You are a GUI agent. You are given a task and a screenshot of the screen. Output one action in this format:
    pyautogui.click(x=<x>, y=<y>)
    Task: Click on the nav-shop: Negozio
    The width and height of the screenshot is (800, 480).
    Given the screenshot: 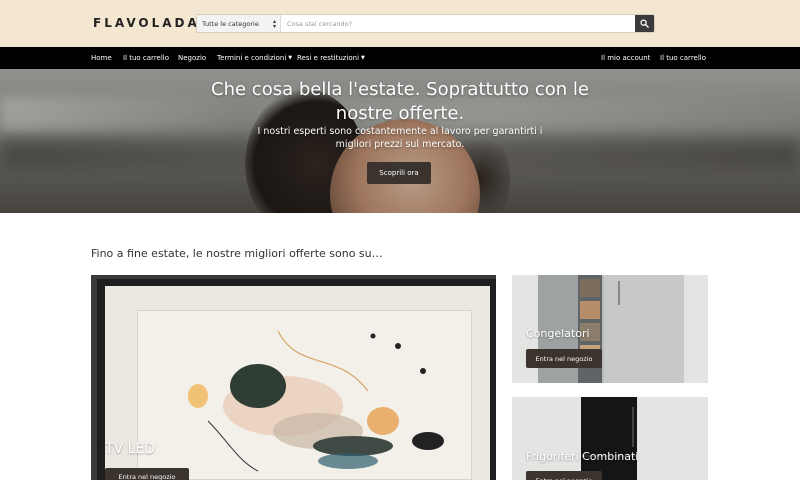 What is the action you would take?
    pyautogui.click(x=192, y=58)
    